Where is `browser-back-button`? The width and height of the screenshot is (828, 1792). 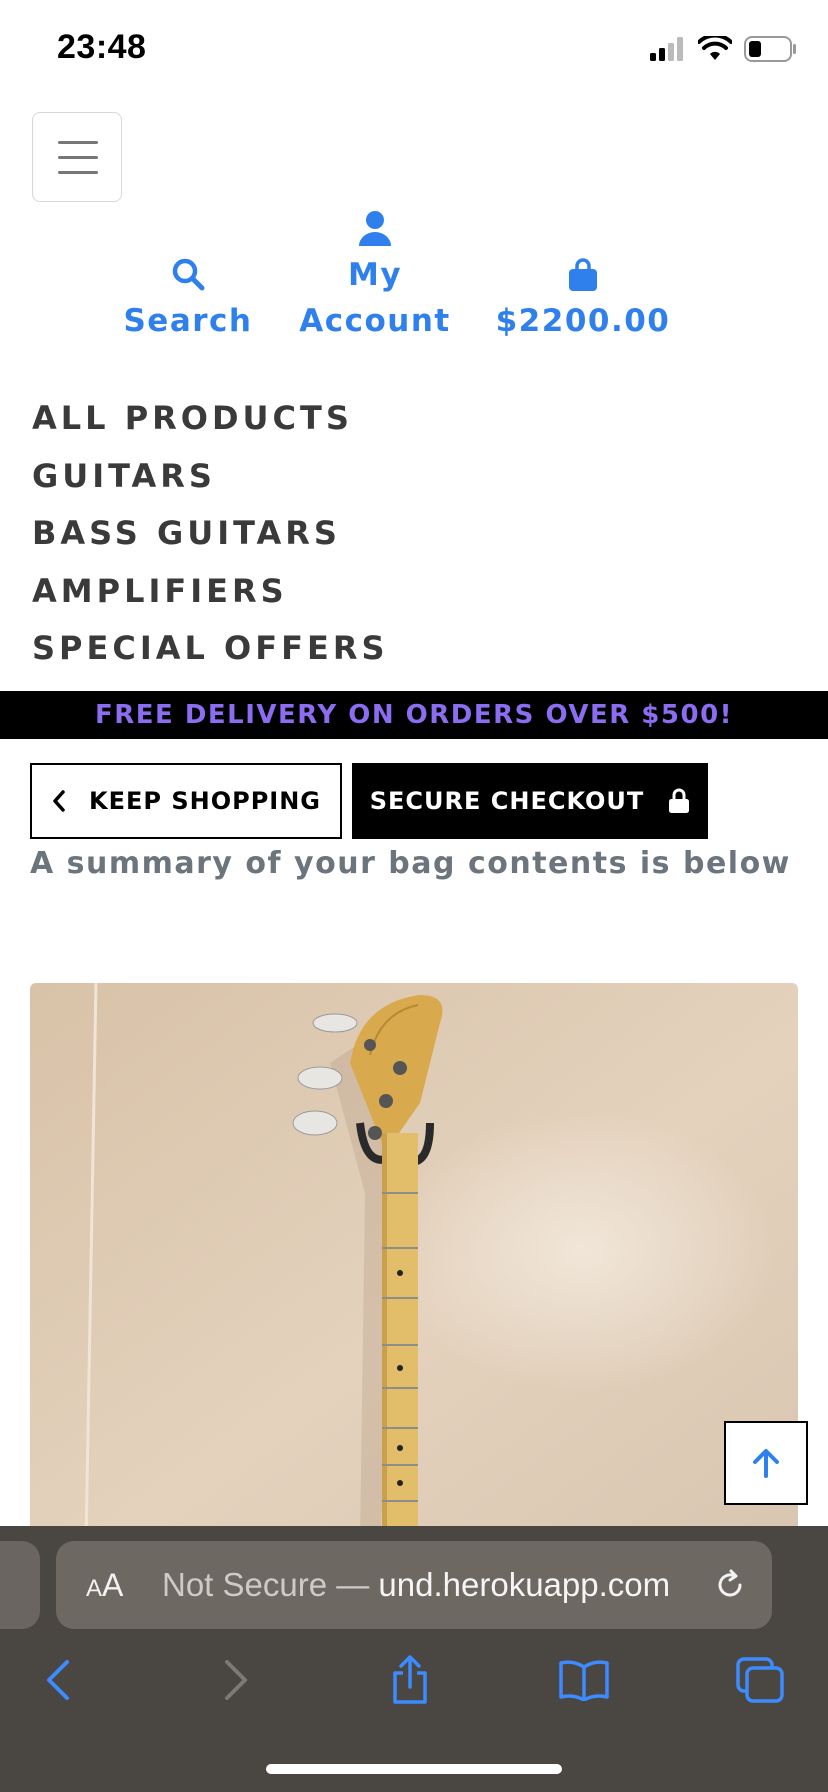
browser-back-button is located at coordinates (58, 1680).